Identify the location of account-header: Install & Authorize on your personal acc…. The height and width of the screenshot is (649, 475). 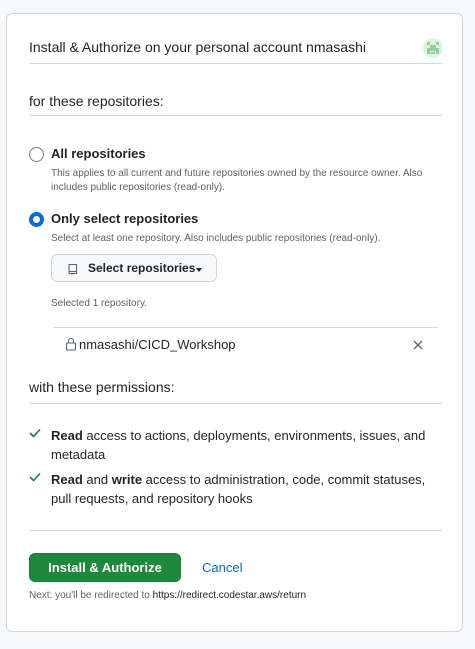
(236, 52).